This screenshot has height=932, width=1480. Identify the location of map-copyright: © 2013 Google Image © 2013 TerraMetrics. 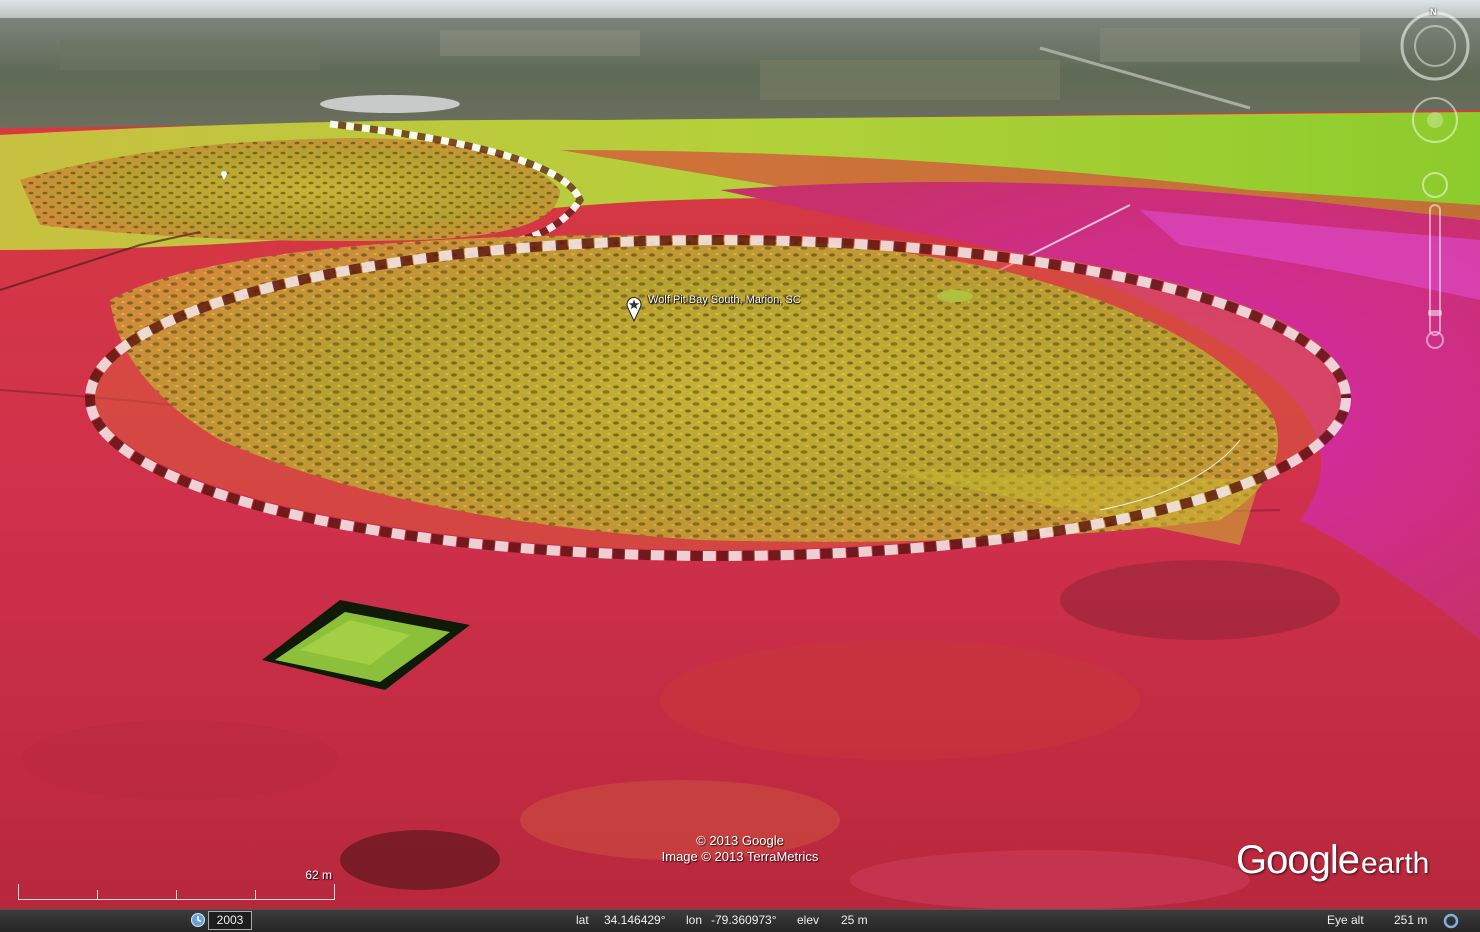
(740, 849).